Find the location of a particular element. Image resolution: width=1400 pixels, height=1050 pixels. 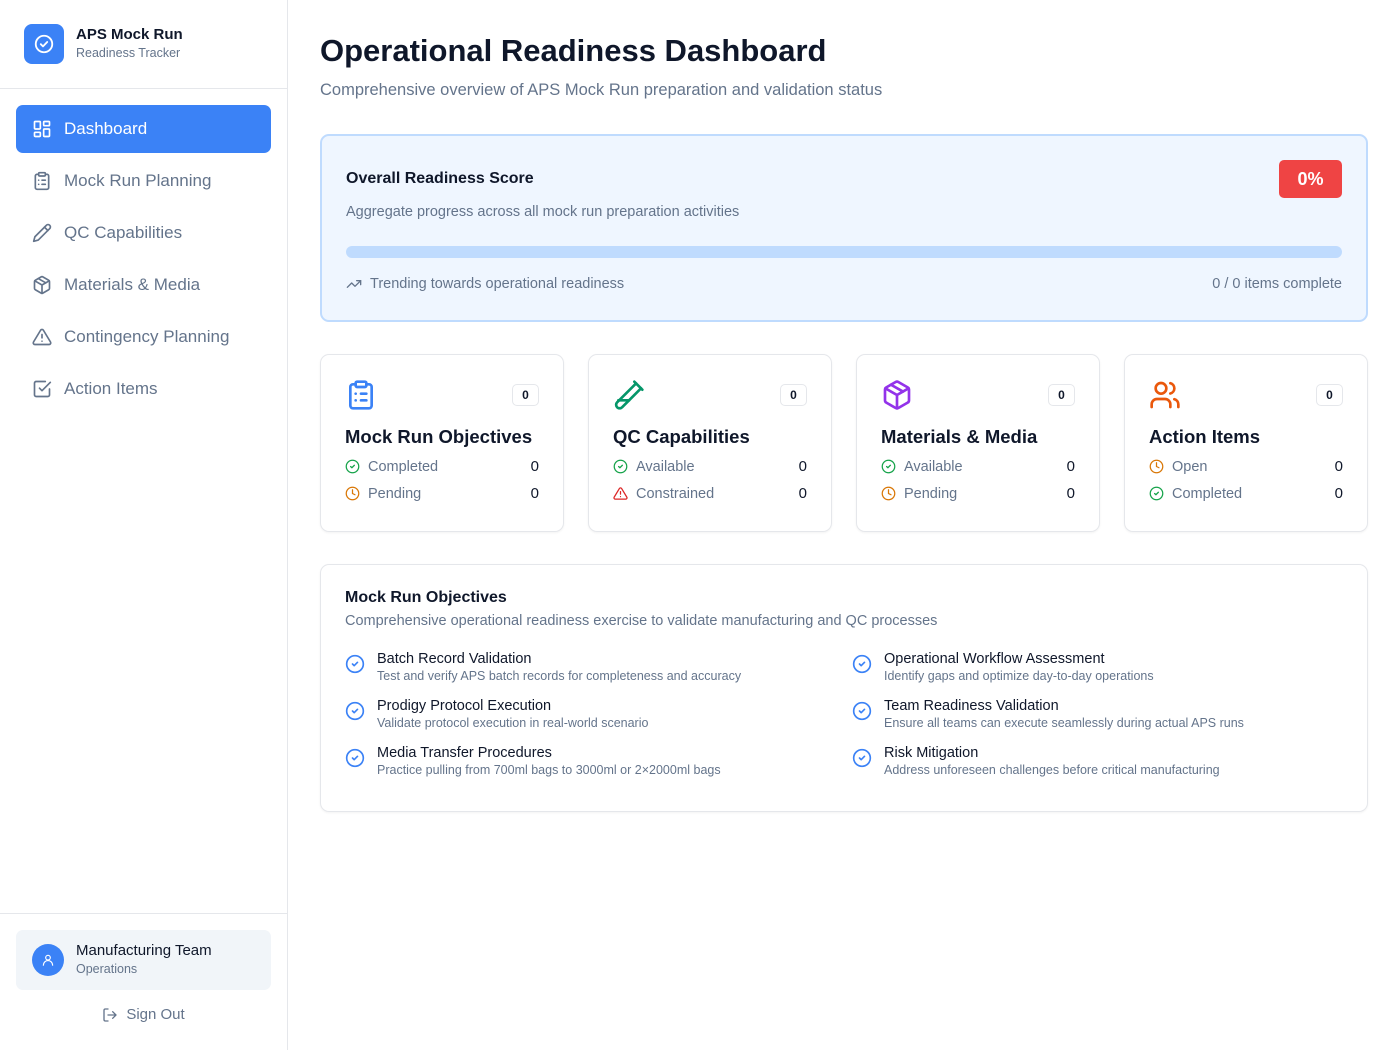

trend: Trending towards operational readiness is located at coordinates (485, 284).